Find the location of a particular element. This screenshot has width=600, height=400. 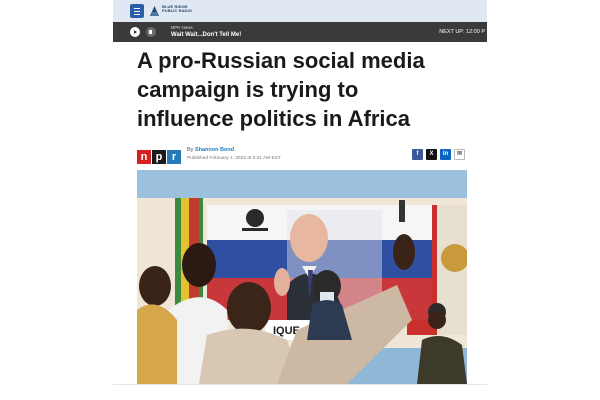

linkedin-icon: in is located at coordinates (445, 154).